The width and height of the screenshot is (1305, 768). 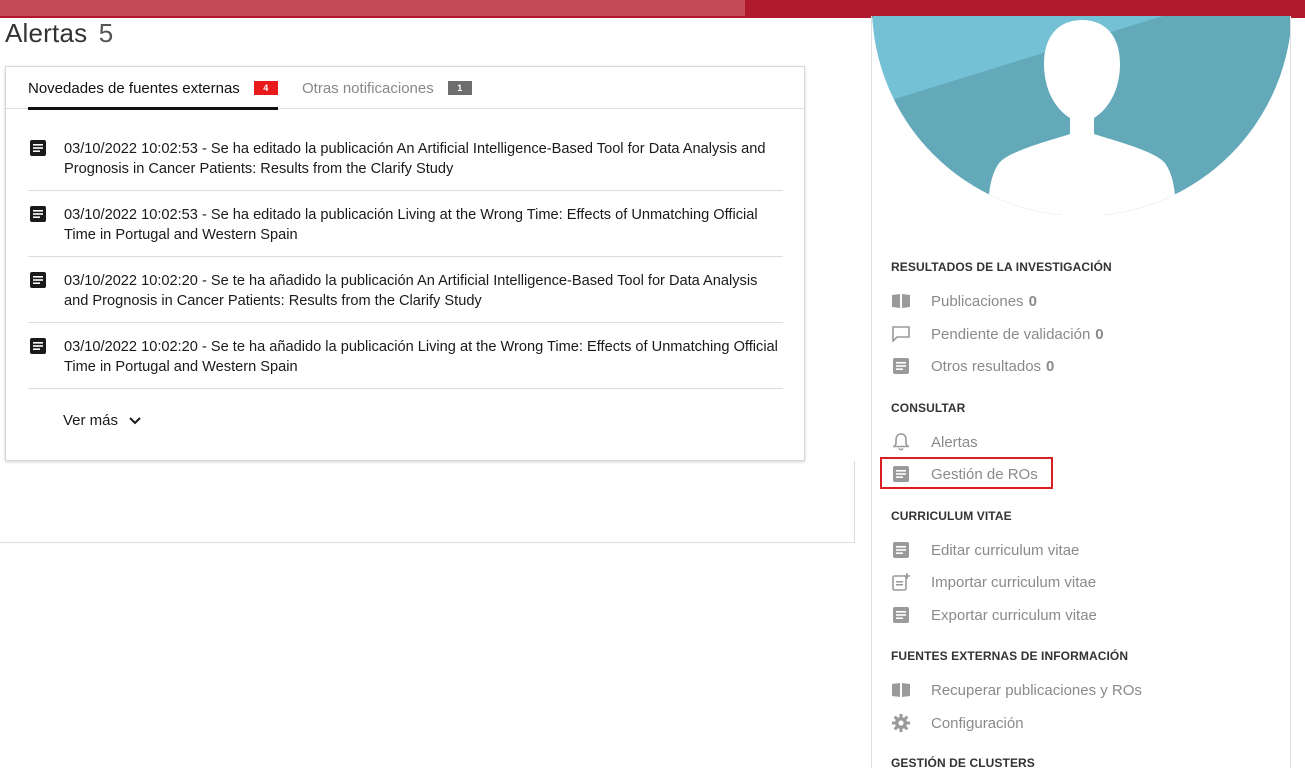 I want to click on publicaciones-count: 0, so click(x=1032, y=301).